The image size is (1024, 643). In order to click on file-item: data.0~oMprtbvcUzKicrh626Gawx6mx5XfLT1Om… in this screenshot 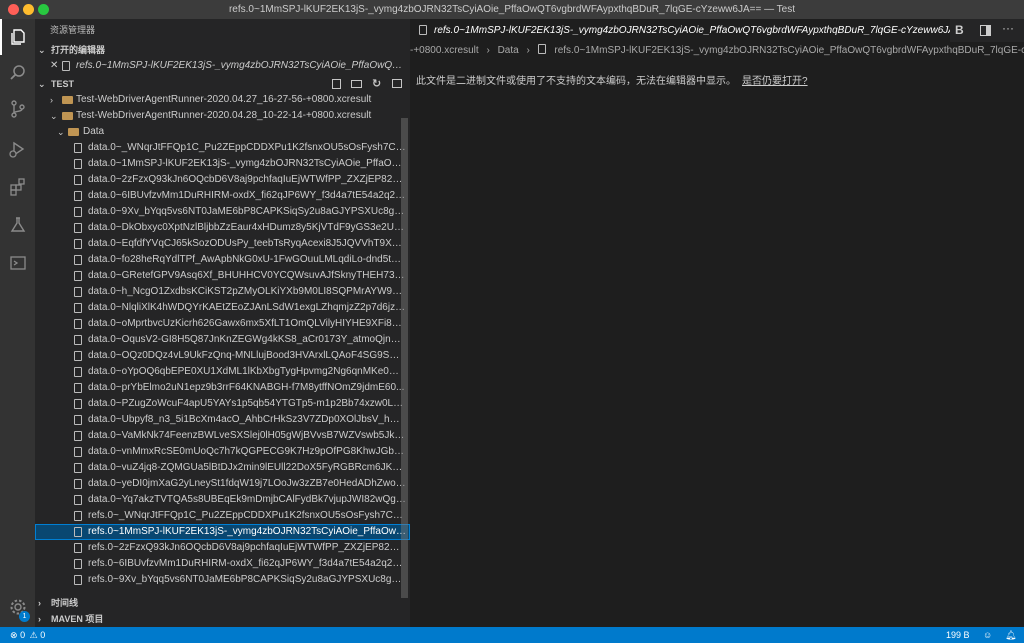, I will do `click(222, 324)`.